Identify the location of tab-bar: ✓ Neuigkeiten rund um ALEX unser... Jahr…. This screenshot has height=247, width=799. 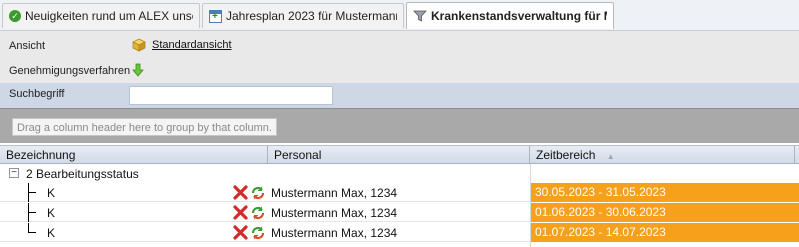
(399, 15).